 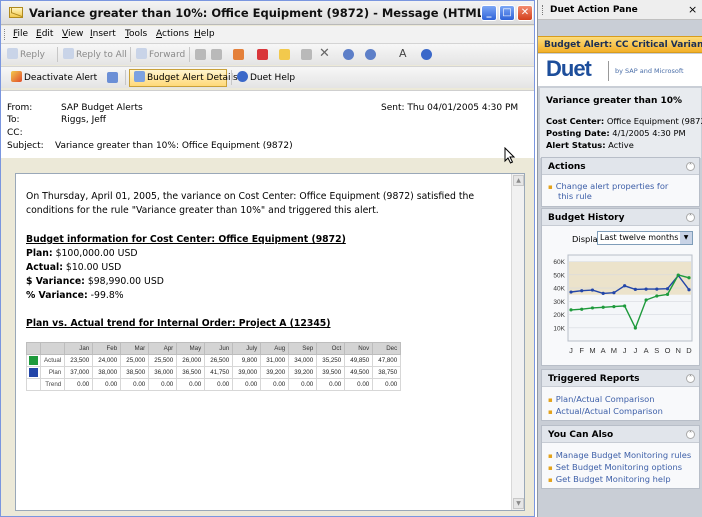 I want to click on period-select: Last twelve months ▼, so click(x=645, y=238).